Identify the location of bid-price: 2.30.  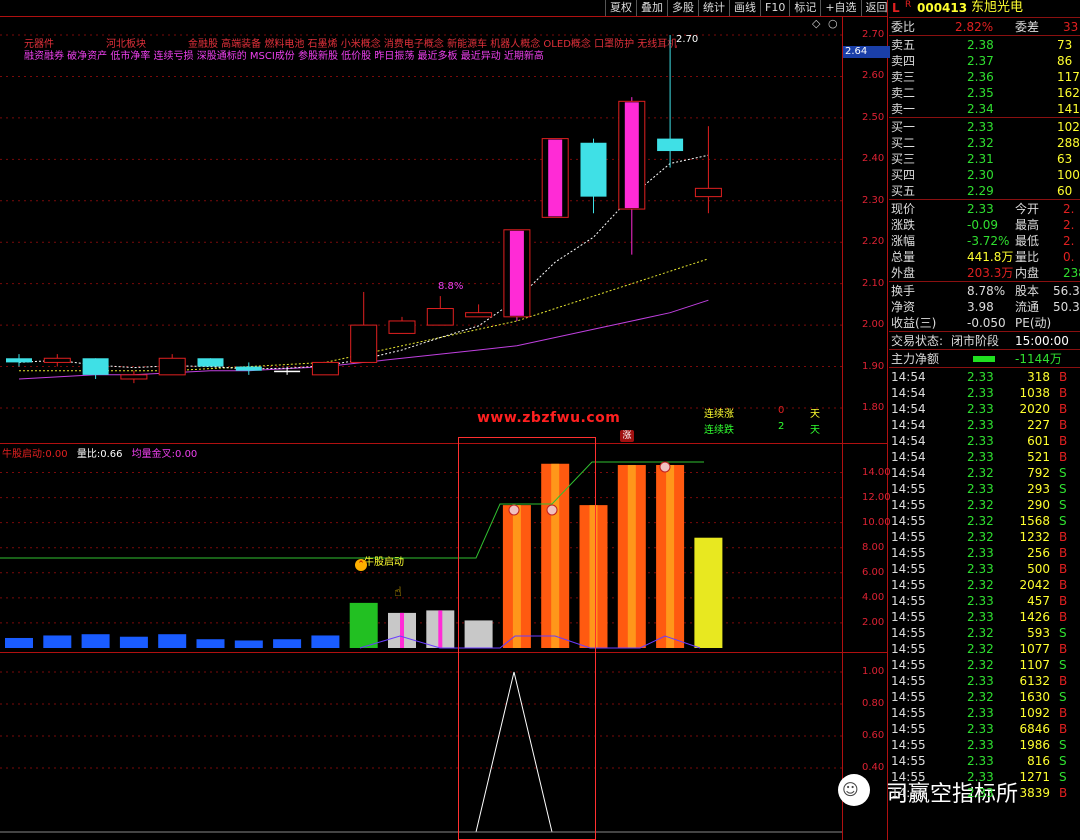
(980, 175).